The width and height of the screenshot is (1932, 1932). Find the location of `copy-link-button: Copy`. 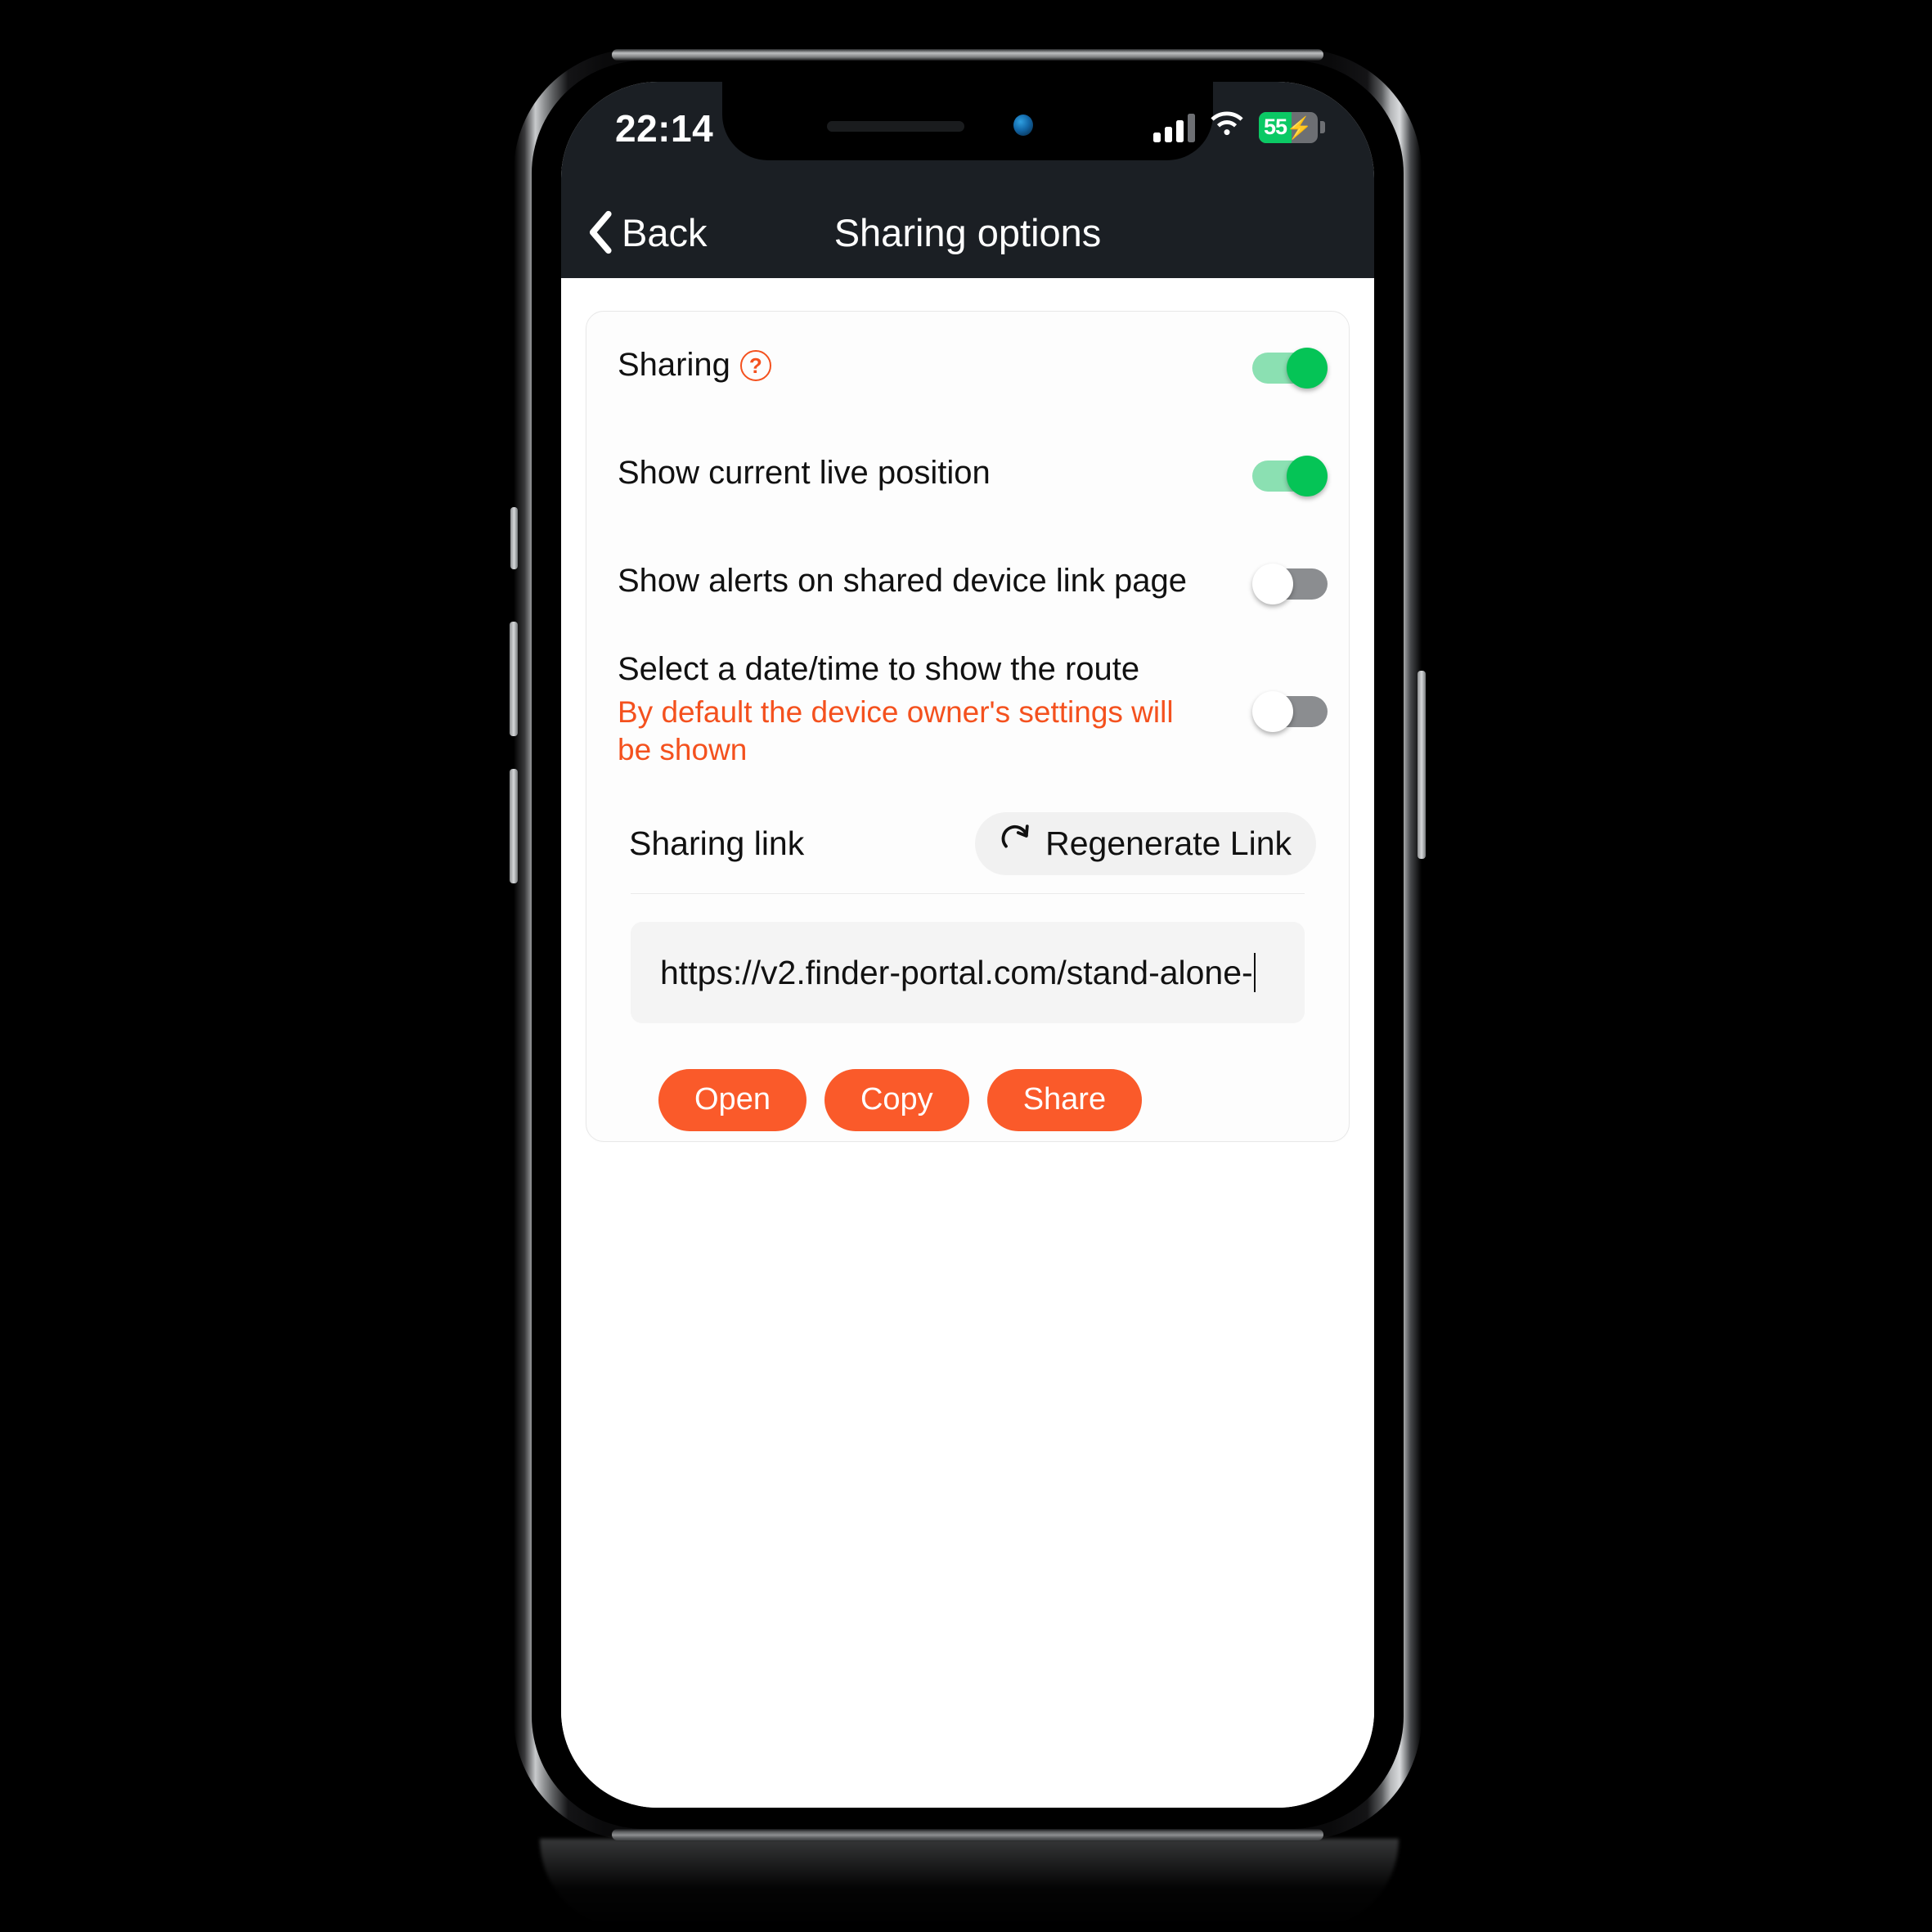

copy-link-button: Copy is located at coordinates (897, 1100).